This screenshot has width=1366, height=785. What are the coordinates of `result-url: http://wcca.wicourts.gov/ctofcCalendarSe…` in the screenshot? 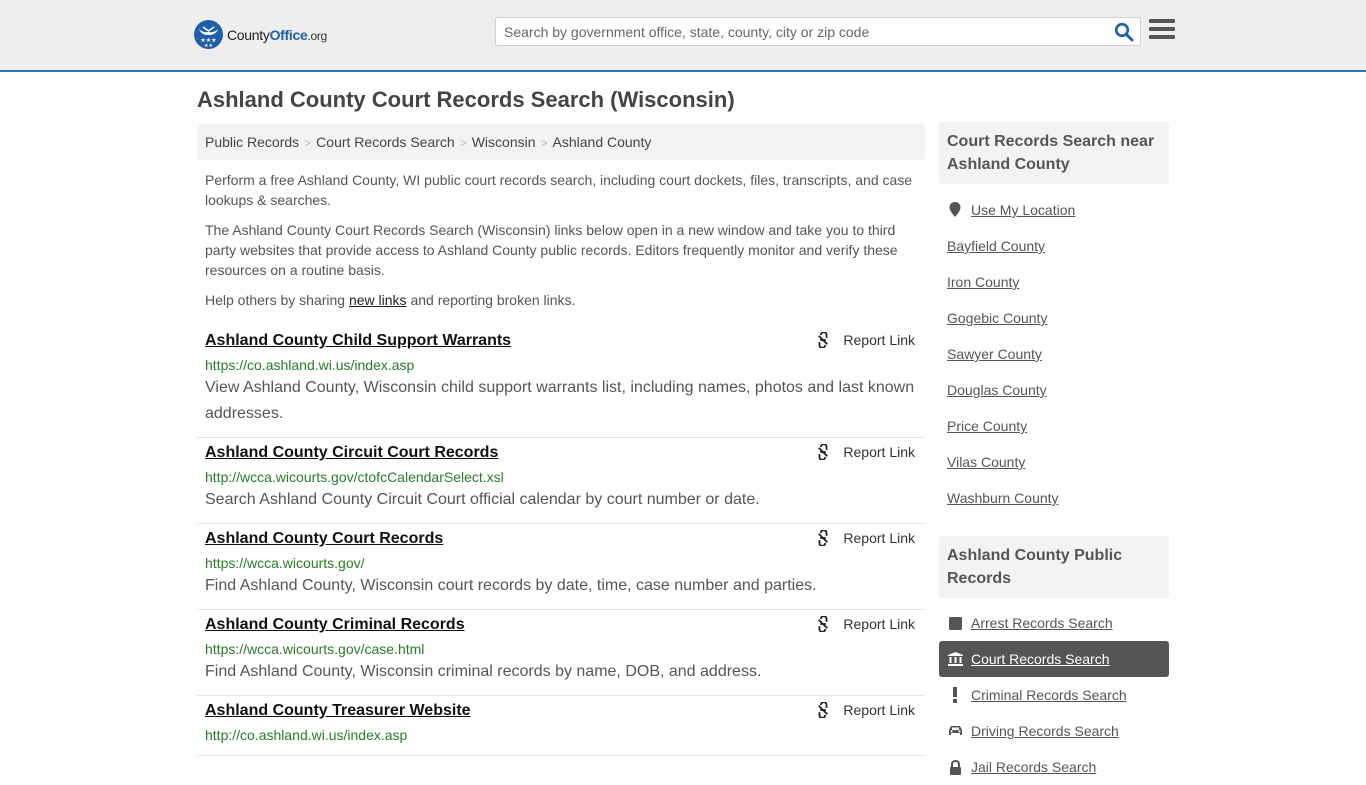 It's located at (354, 477).